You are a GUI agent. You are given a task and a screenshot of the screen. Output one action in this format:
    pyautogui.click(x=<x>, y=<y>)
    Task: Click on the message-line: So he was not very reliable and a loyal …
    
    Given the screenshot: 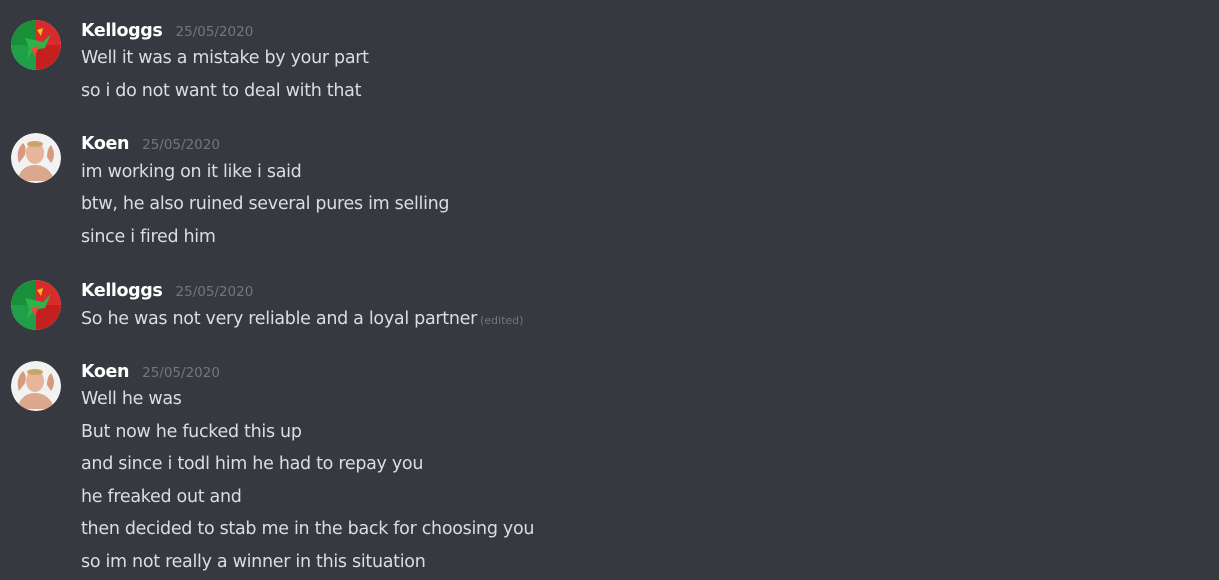 What is the action you would take?
    pyautogui.click(x=302, y=319)
    